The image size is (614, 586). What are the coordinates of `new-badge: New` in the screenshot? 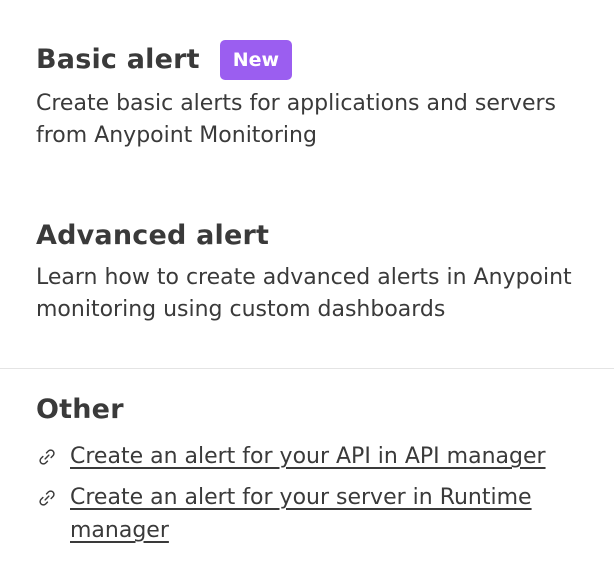 It's located at (256, 60).